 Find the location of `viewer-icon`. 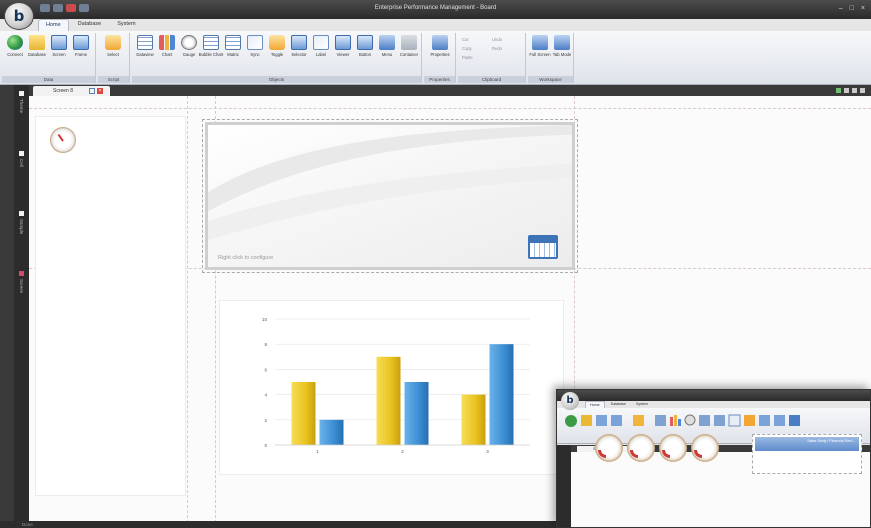

viewer-icon is located at coordinates (343, 42).